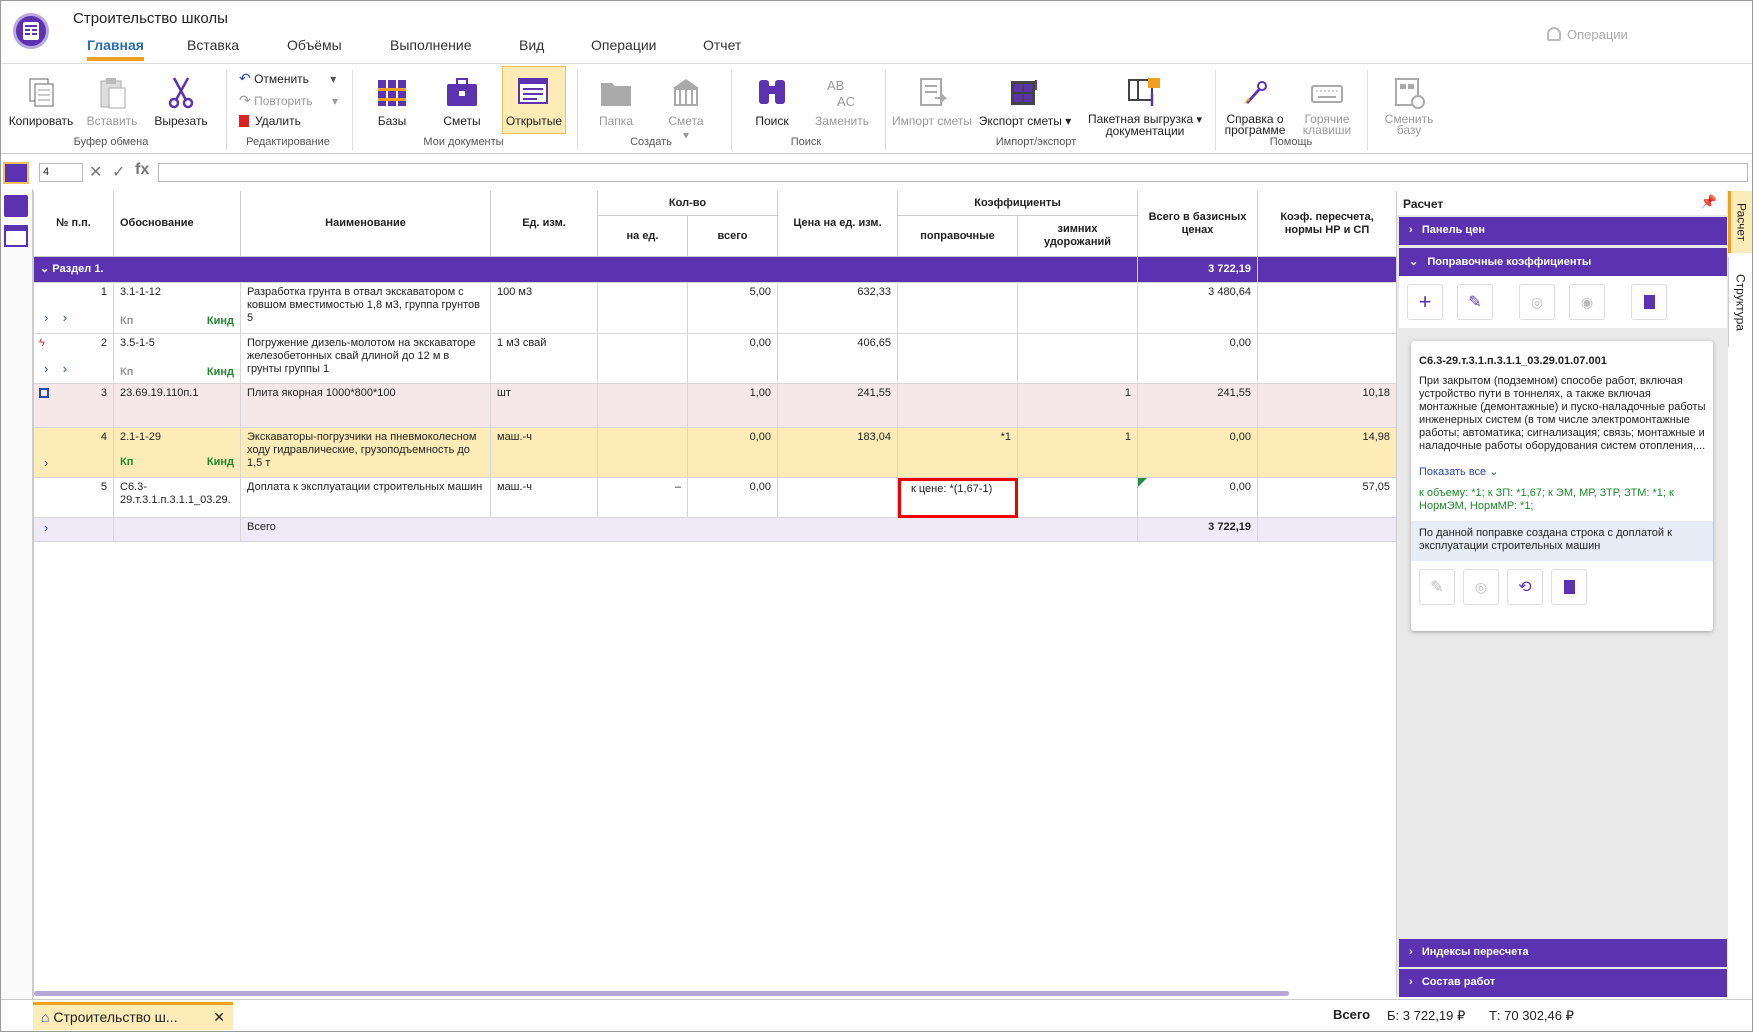 The height and width of the screenshot is (1032, 1753). Describe the element at coordinates (118, 172) in the screenshot. I see `check-icon: ✓` at that location.